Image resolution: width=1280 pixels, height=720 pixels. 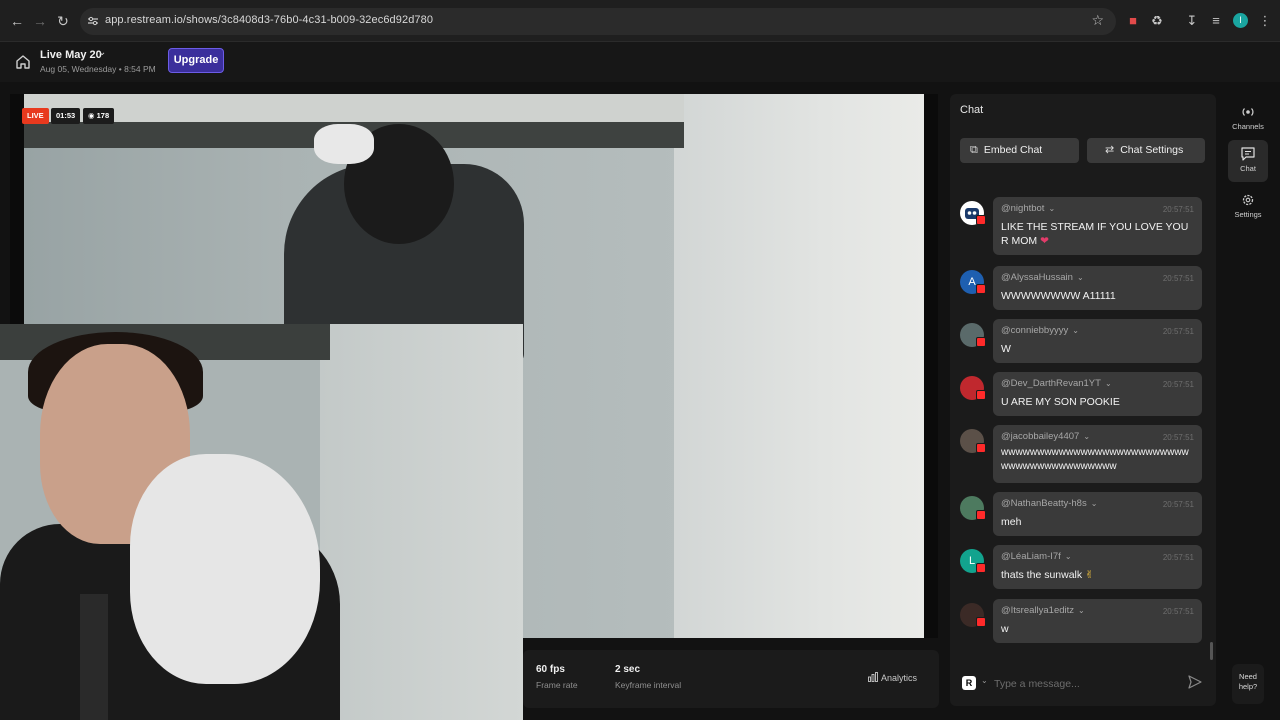 I want to click on browser-menu-icon: ⋮, so click(x=1265, y=21).